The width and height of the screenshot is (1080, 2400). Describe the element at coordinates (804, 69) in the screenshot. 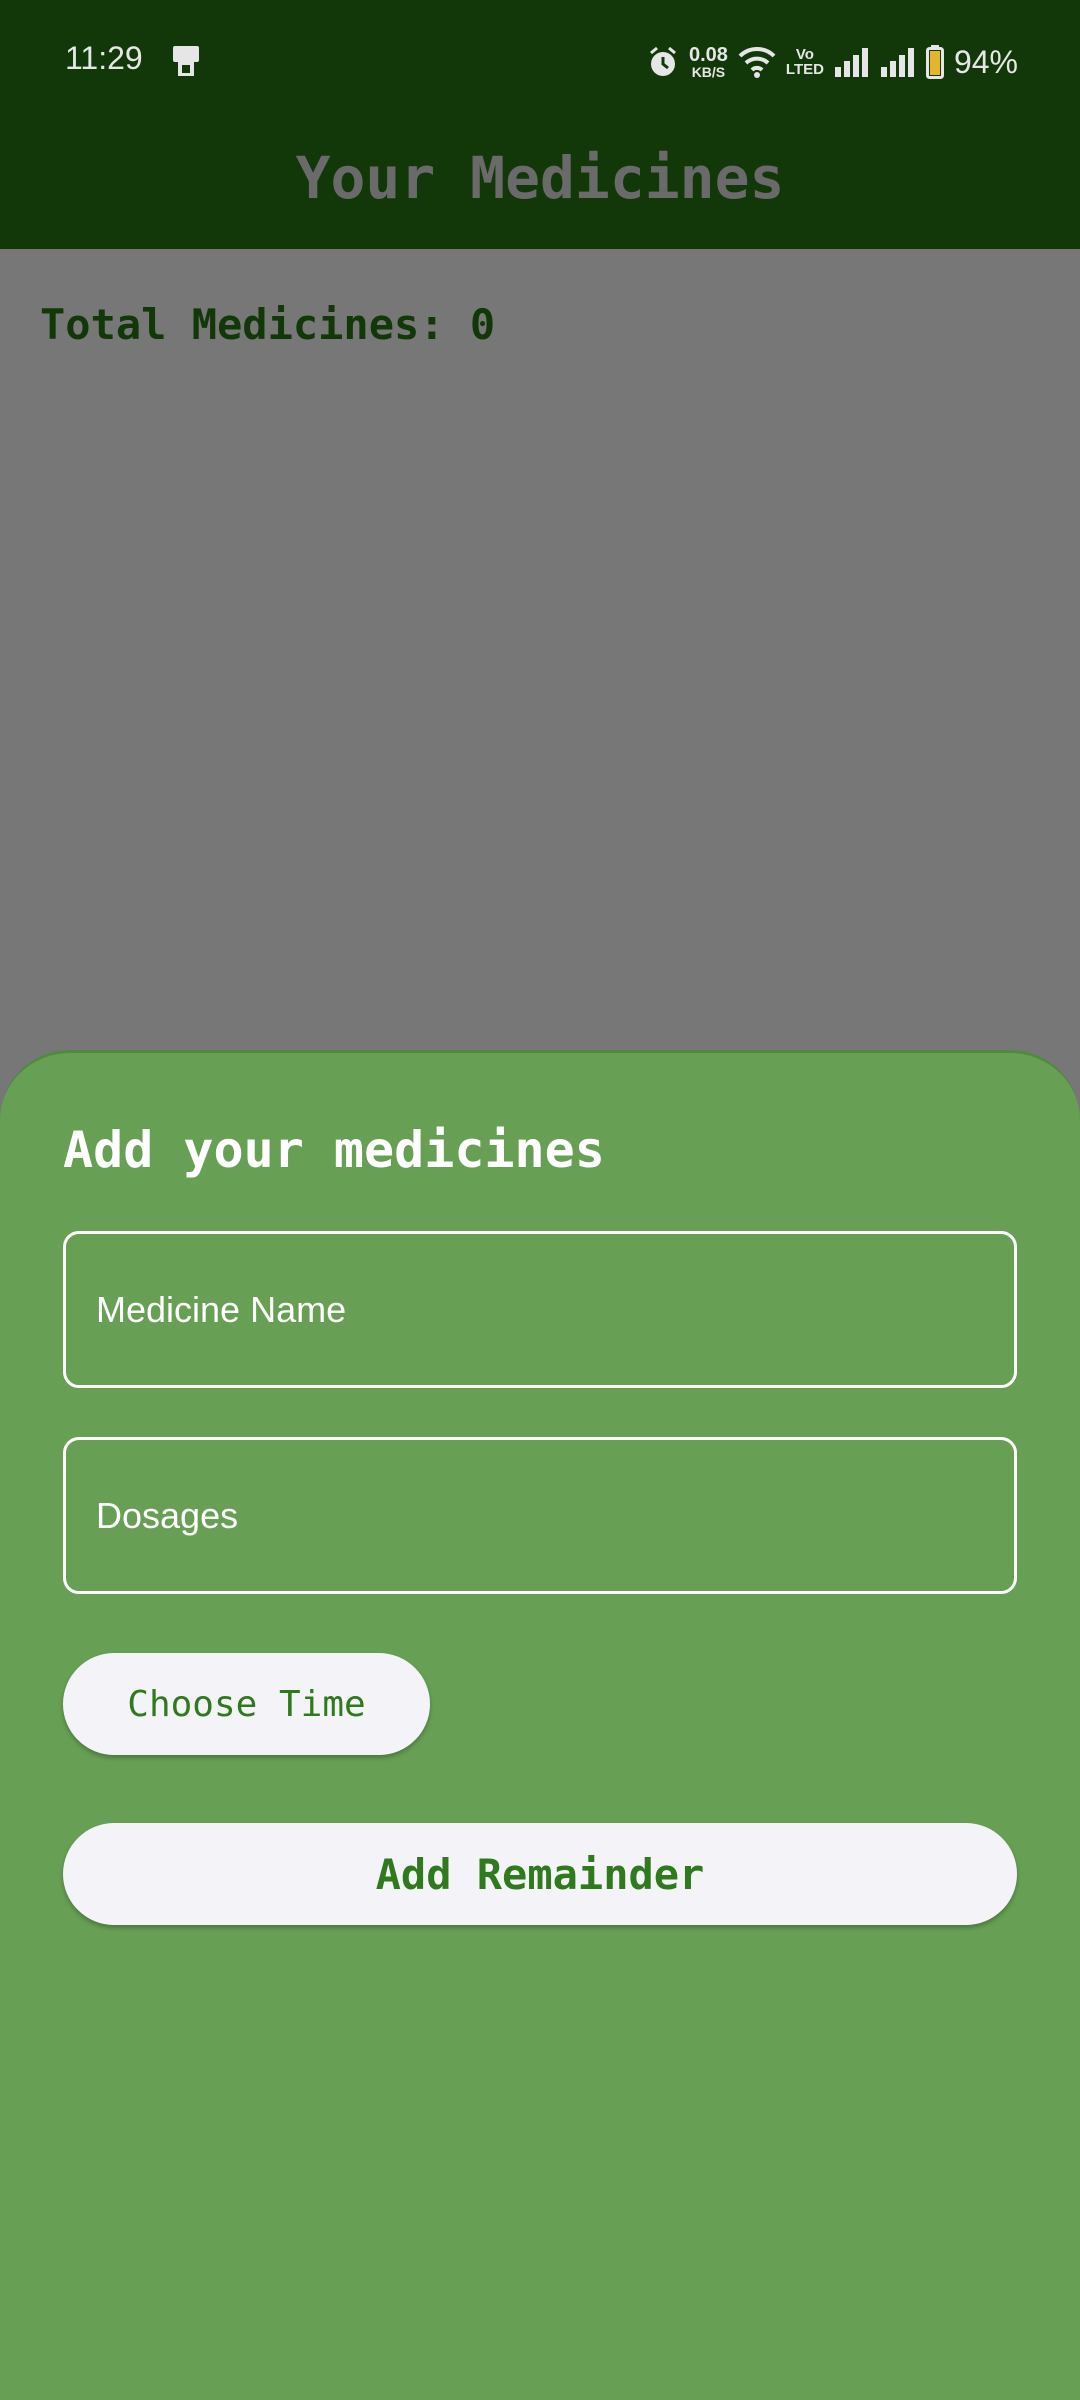

I see `volte-bottom: LTED` at that location.